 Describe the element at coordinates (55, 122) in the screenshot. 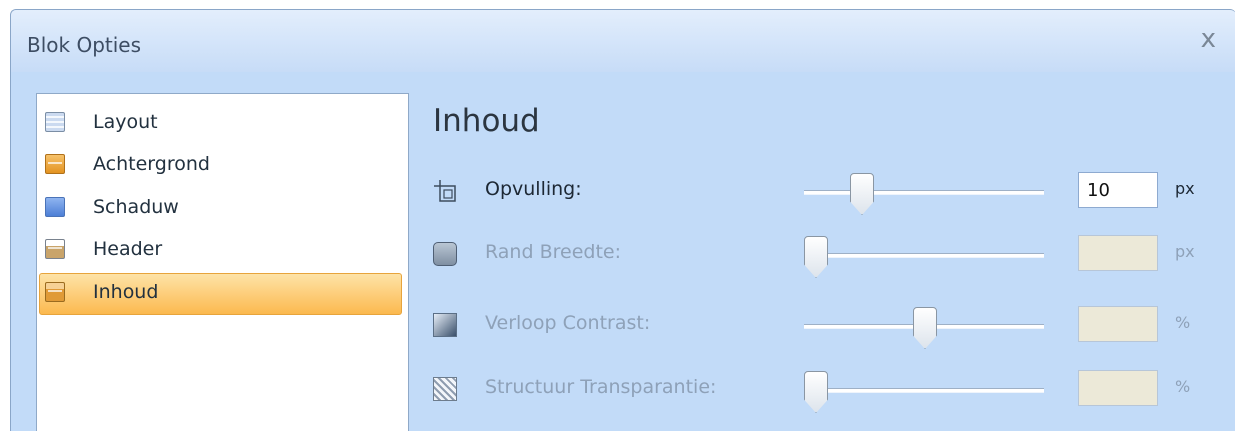

I see `layout-icon` at that location.